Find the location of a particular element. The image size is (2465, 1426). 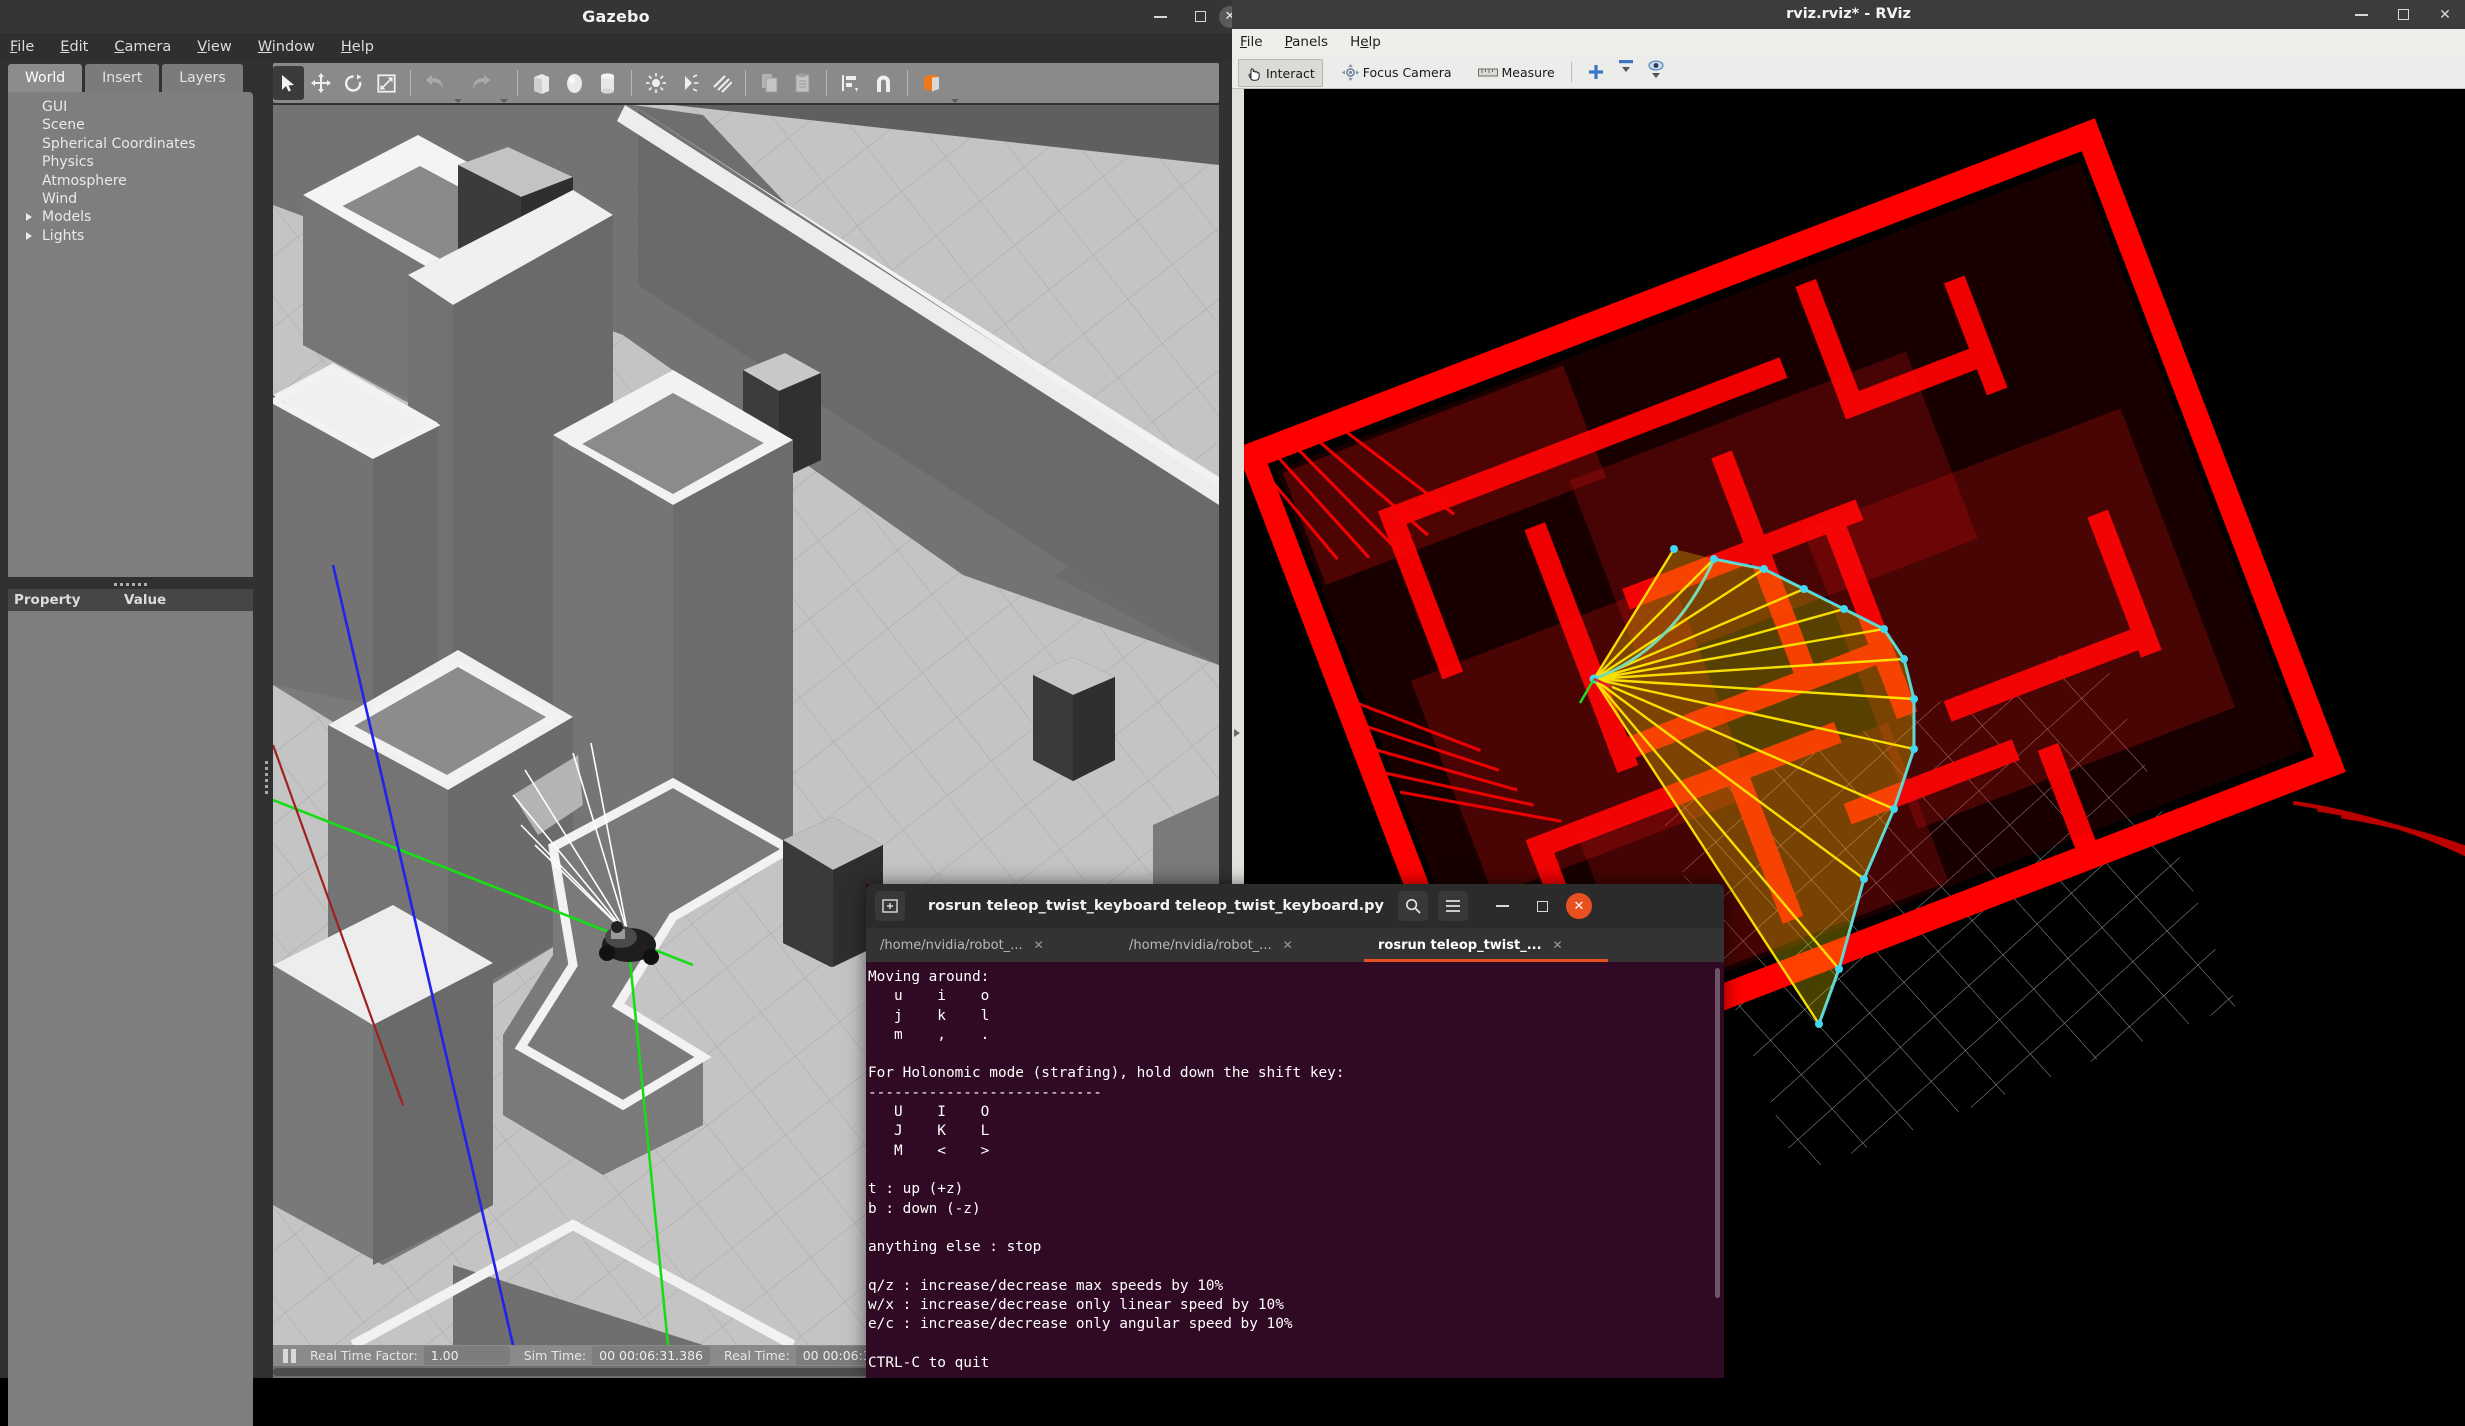

tree-item-atmosphere: Atmosphere is located at coordinates (130, 181).